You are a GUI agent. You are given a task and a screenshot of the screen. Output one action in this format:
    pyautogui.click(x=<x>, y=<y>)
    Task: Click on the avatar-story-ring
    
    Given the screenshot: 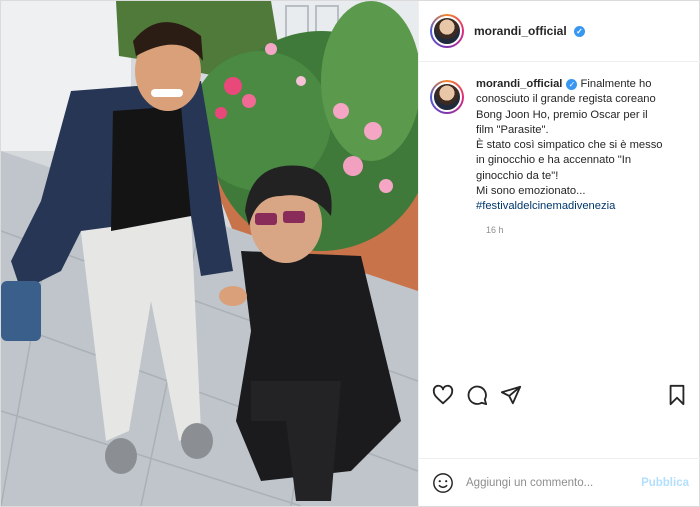 What is the action you would take?
    pyautogui.click(x=447, y=31)
    